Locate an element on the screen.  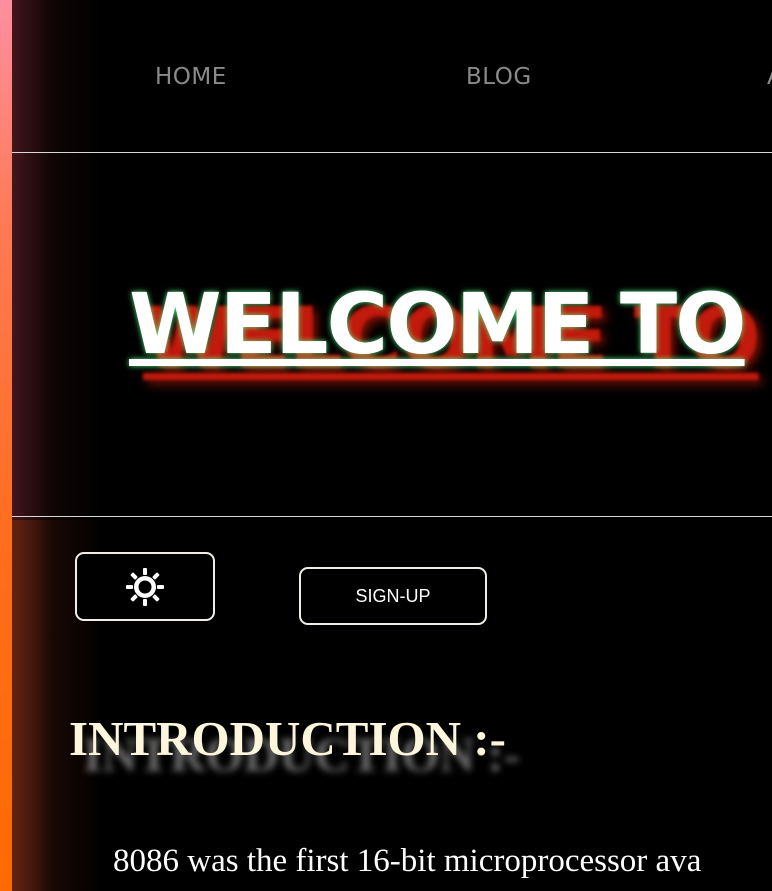
sun-icon is located at coordinates (145, 586).